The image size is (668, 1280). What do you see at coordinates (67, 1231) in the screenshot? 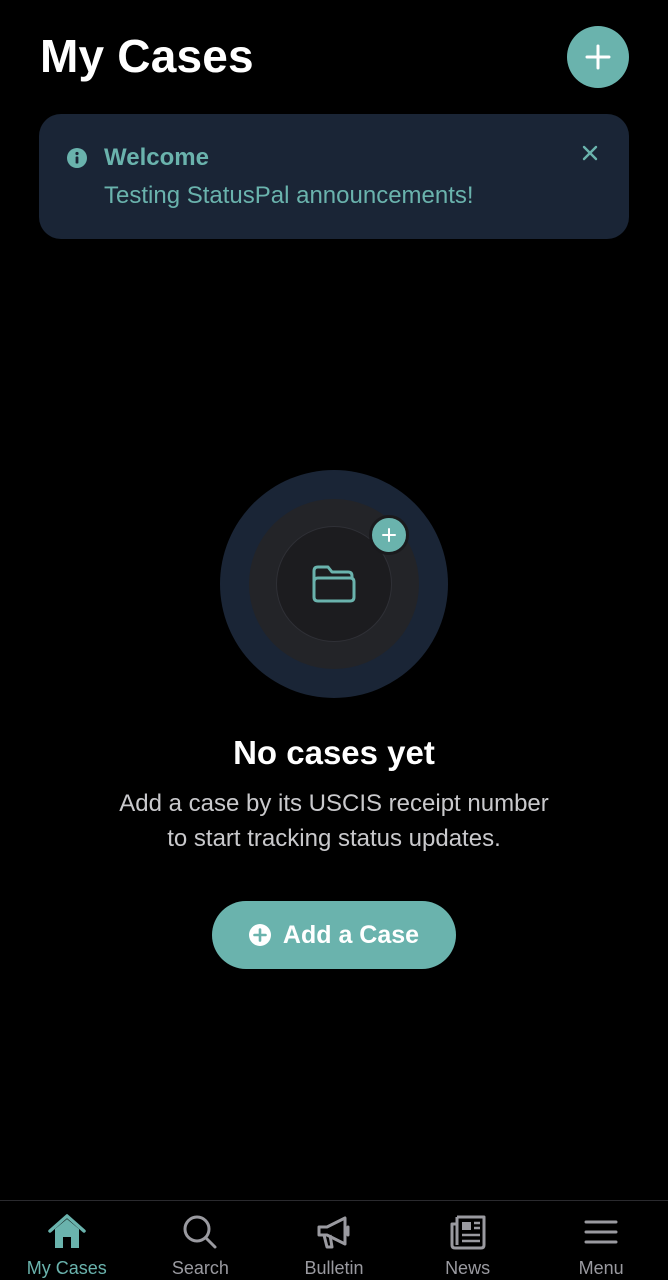
I see `home-icon` at bounding box center [67, 1231].